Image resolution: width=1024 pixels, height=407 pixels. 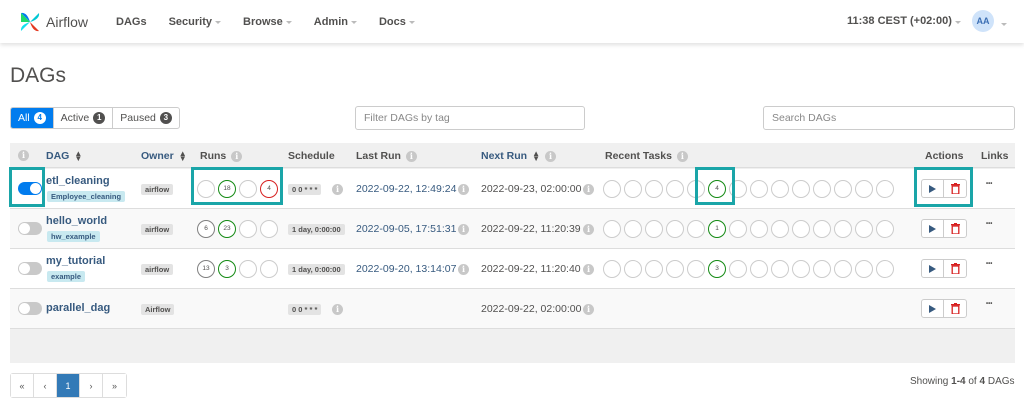 I want to click on first-page-button: «, so click(x=22, y=385).